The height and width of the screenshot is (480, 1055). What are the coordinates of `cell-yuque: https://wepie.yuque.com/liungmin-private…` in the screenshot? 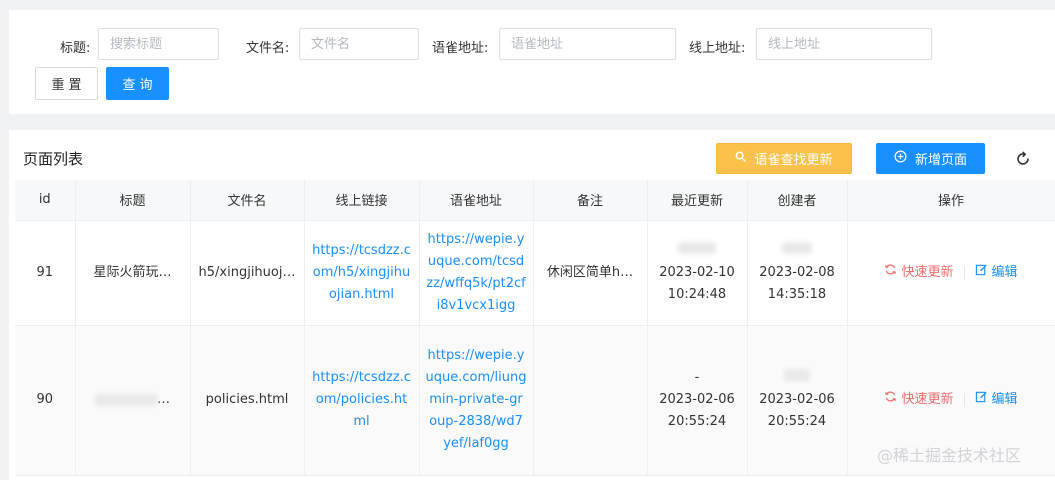 It's located at (476, 400).